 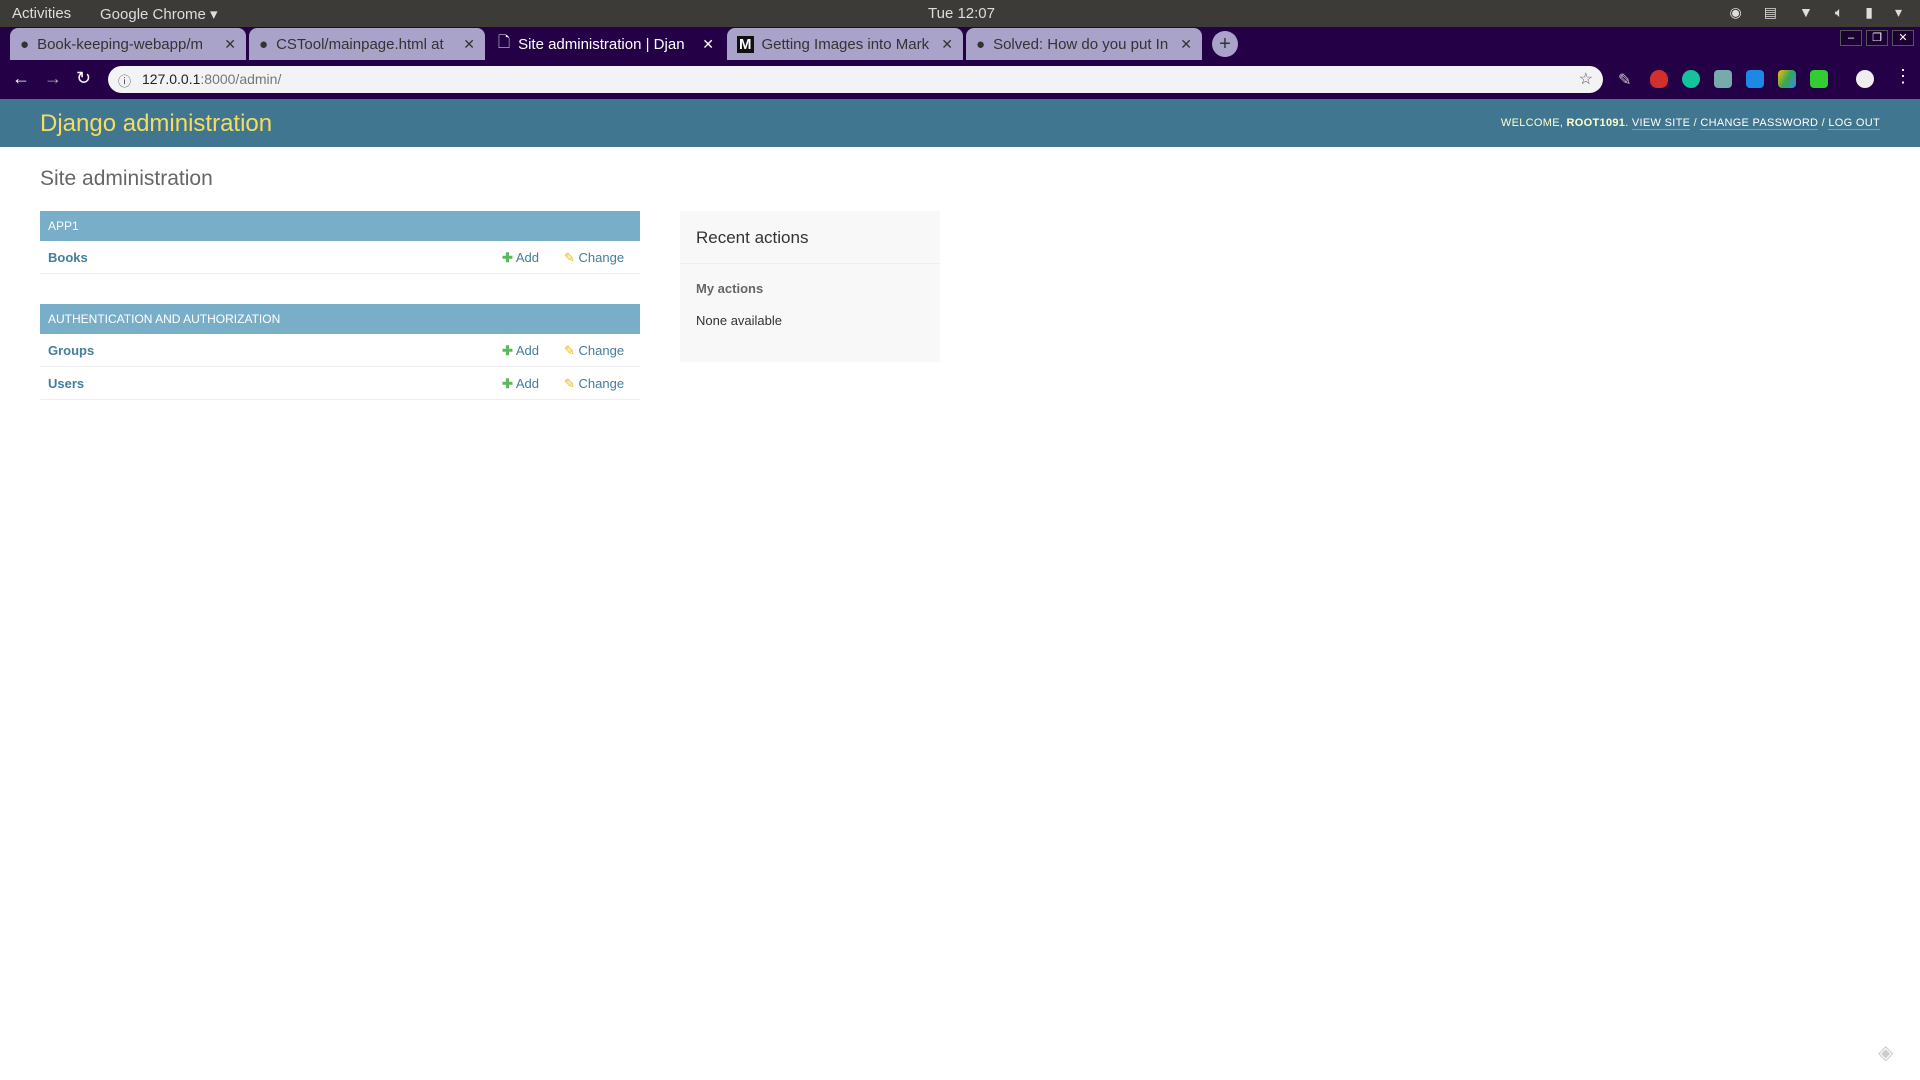 I want to click on tab: ● CSTool/mainpage.html at ✕, so click(x=367, y=44).